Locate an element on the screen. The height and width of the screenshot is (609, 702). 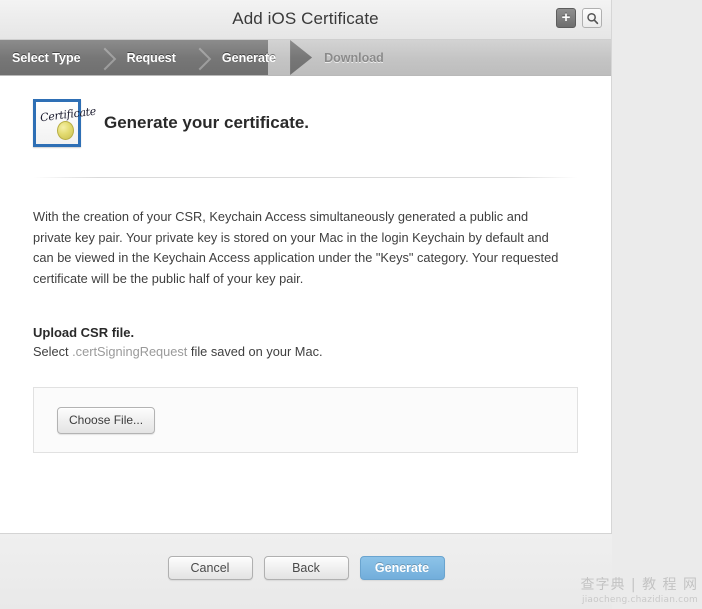
breadcrumb: Select Type Request Generate Download is located at coordinates (305, 58).